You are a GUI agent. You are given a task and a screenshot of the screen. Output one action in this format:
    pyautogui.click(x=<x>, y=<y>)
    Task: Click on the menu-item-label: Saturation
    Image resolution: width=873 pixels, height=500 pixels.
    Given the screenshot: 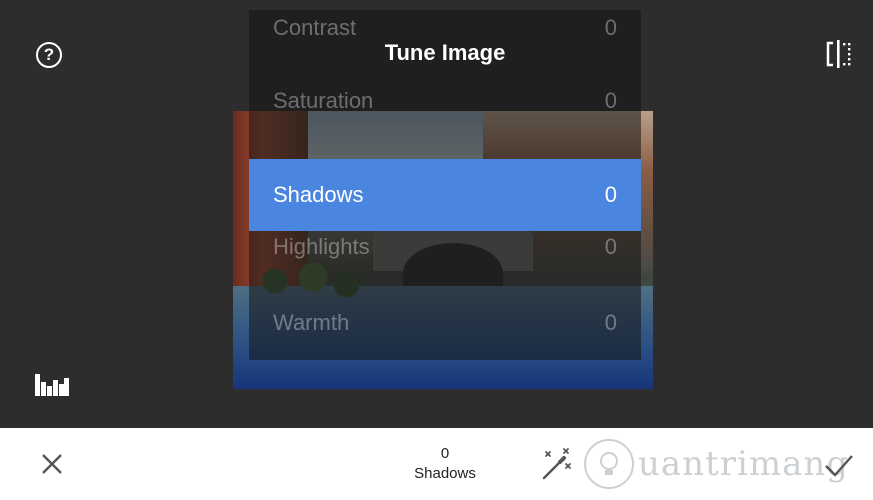 What is the action you would take?
    pyautogui.click(x=323, y=100)
    